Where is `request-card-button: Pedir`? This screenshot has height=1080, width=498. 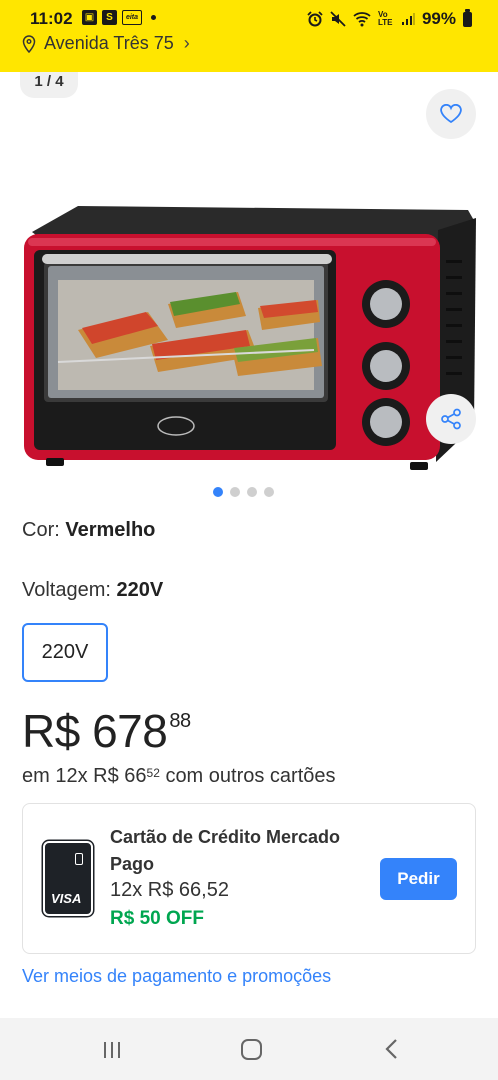 request-card-button: Pedir is located at coordinates (418, 879).